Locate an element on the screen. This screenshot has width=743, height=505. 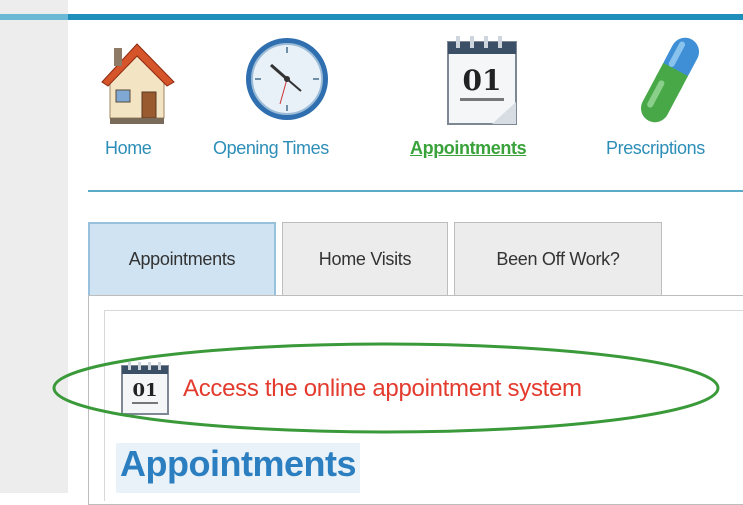
calendar-day-text: 01 is located at coordinates (482, 80).